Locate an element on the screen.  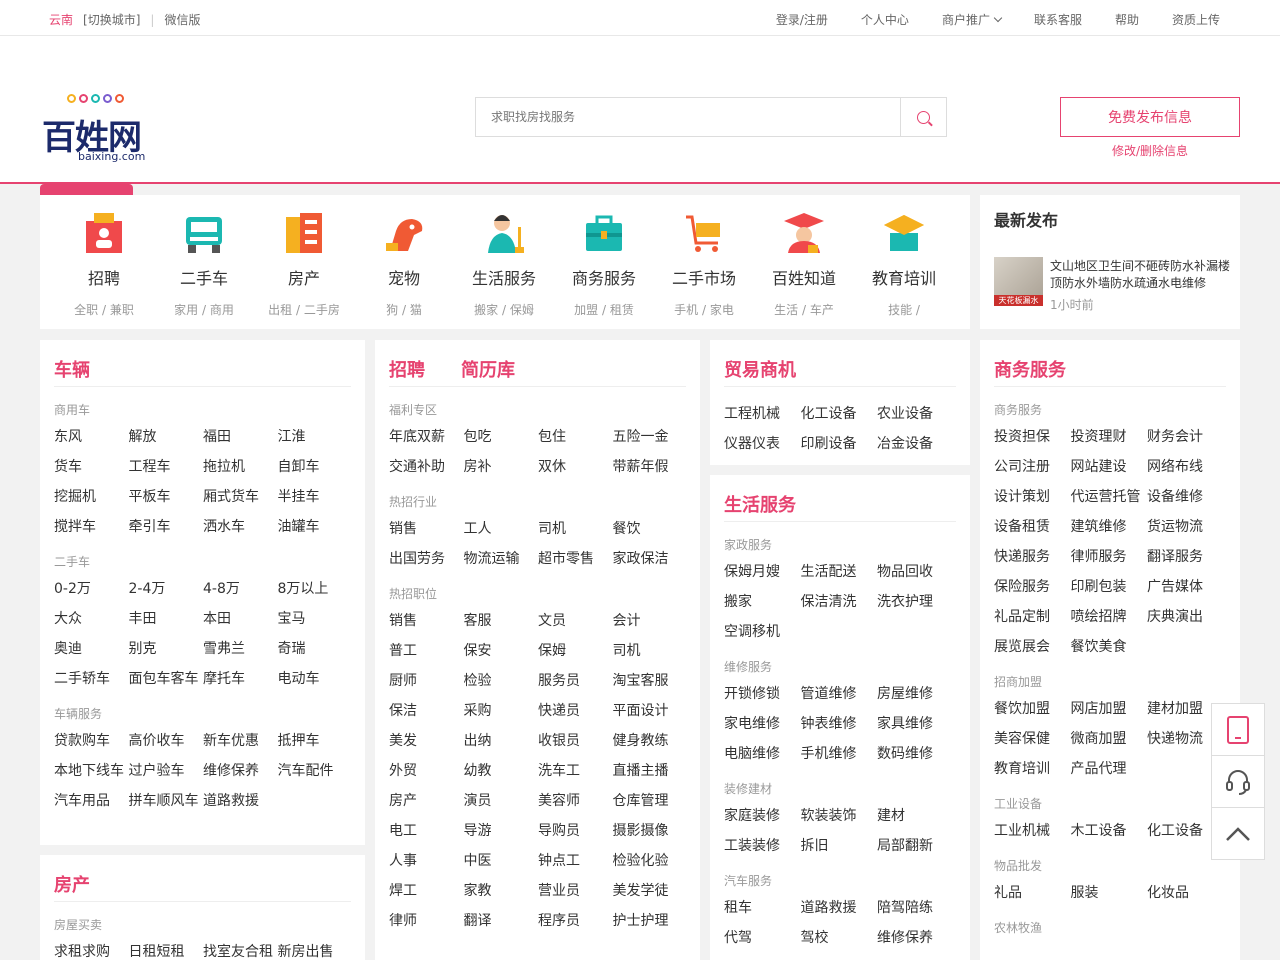
link-item: 仪器仪表 is located at coordinates (752, 443).